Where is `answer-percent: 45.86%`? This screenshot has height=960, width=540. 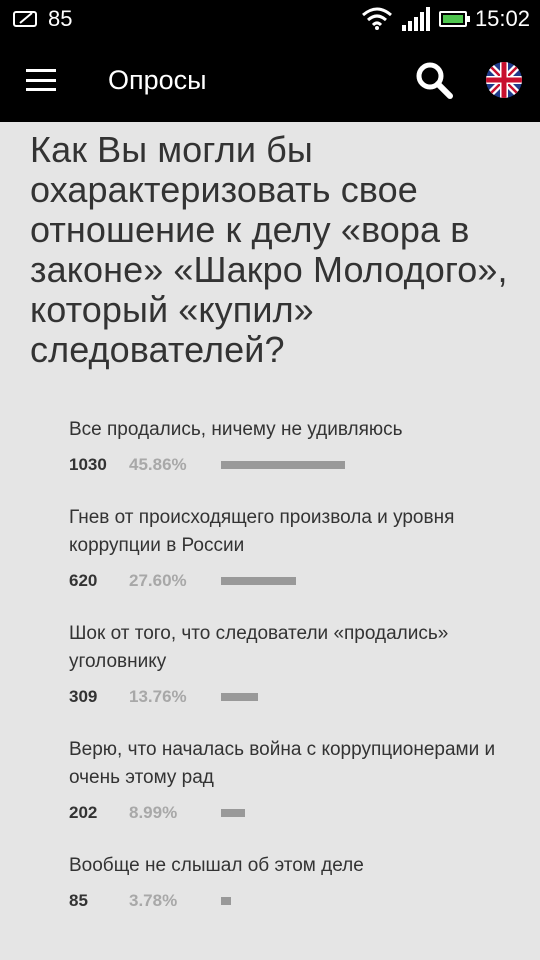 answer-percent: 45.86% is located at coordinates (158, 464).